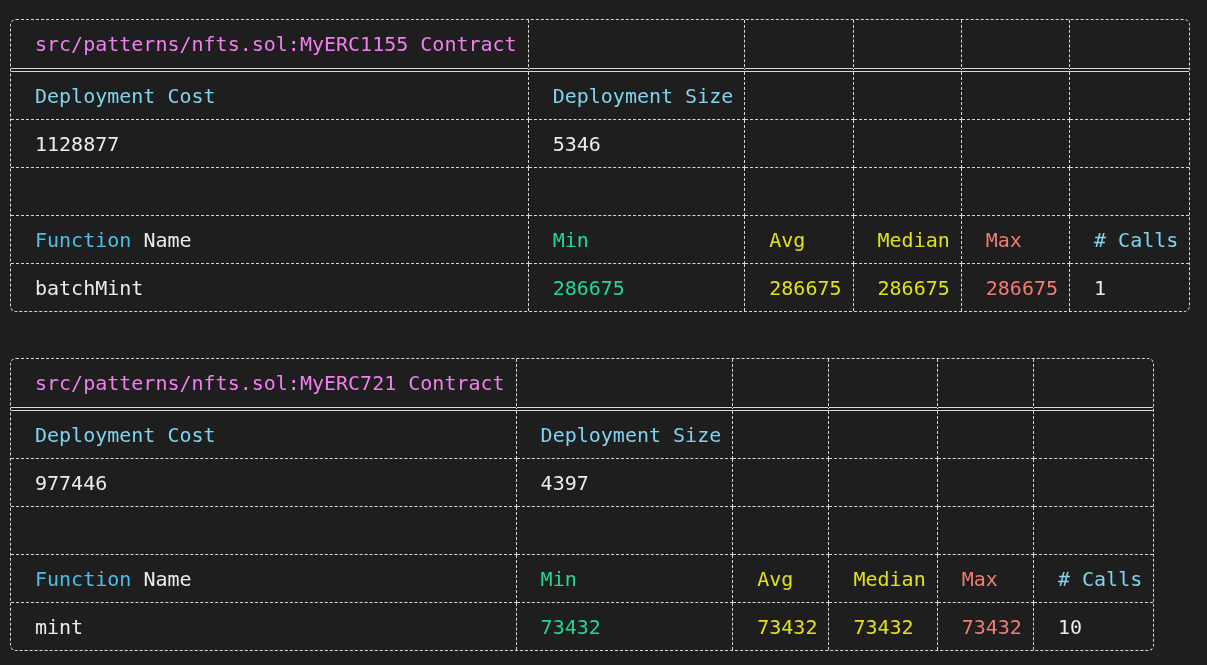 The image size is (1207, 665). What do you see at coordinates (71, 482) in the screenshot?
I see `cell-text: 977446` at bounding box center [71, 482].